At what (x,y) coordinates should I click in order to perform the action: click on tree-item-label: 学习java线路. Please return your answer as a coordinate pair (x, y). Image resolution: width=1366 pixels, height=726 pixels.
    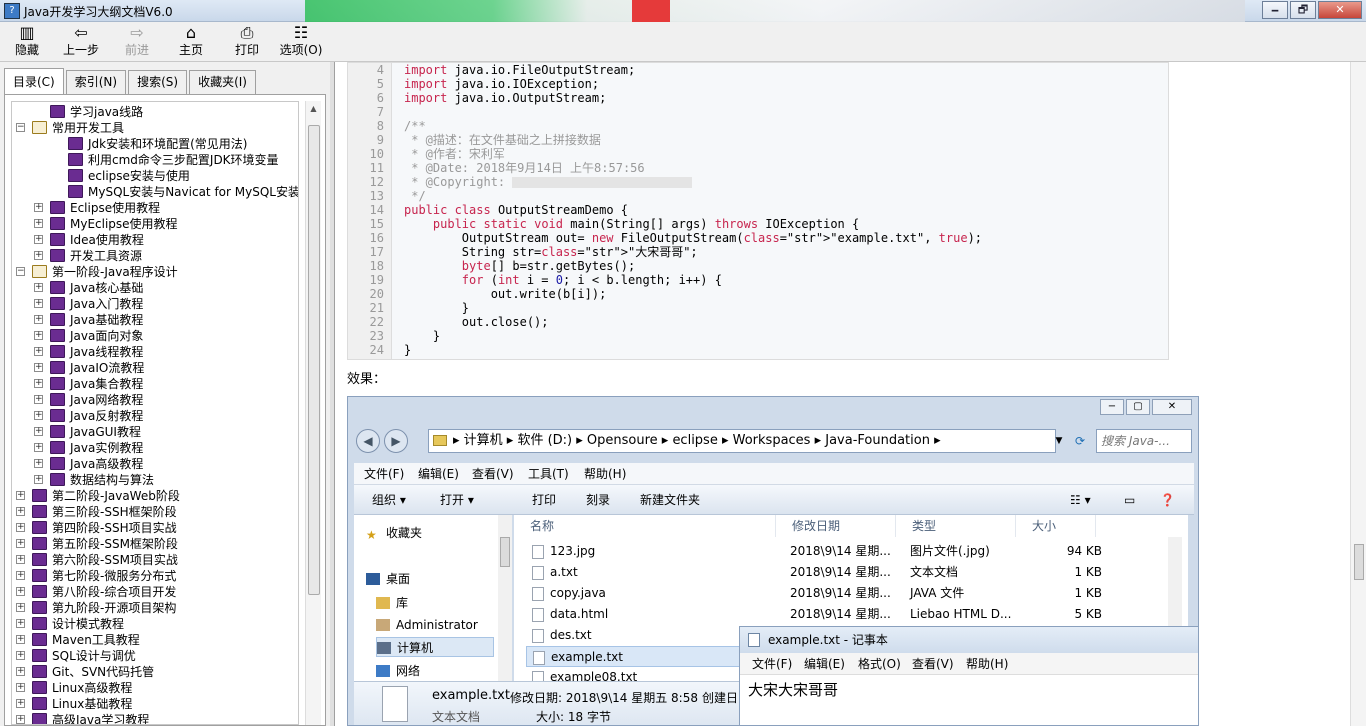
    Looking at the image, I should click on (107, 112).